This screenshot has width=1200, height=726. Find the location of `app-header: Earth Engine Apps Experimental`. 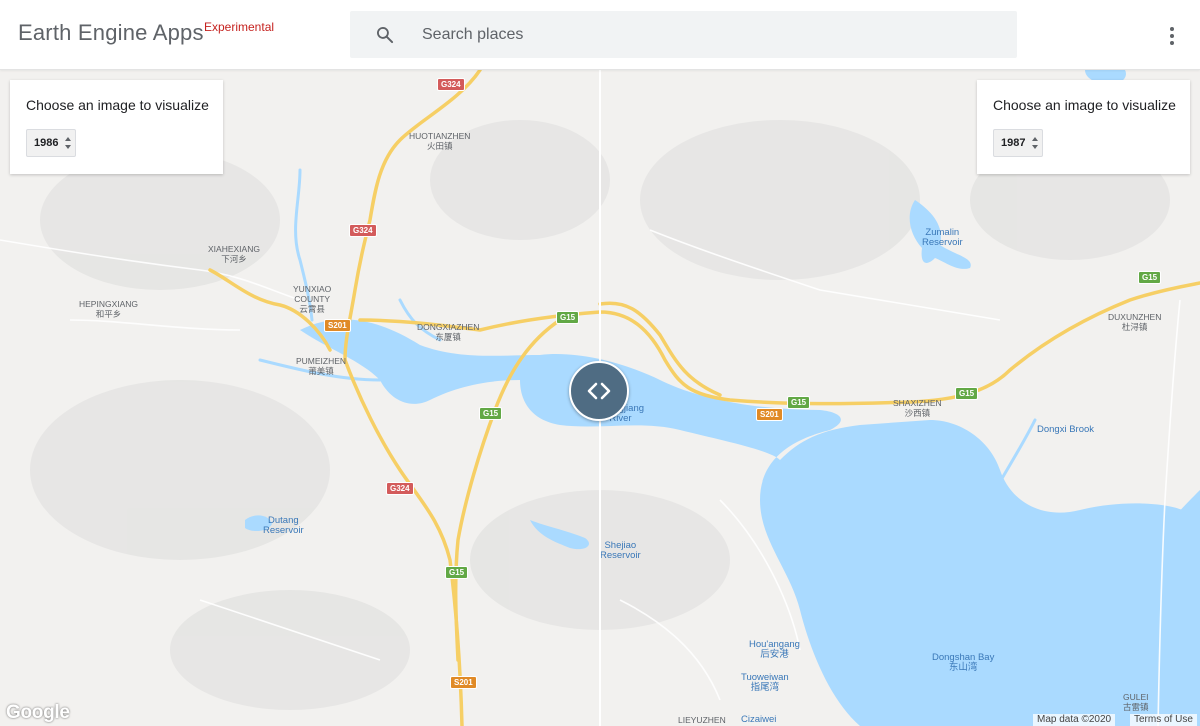

app-header: Earth Engine Apps Experimental is located at coordinates (600, 35).